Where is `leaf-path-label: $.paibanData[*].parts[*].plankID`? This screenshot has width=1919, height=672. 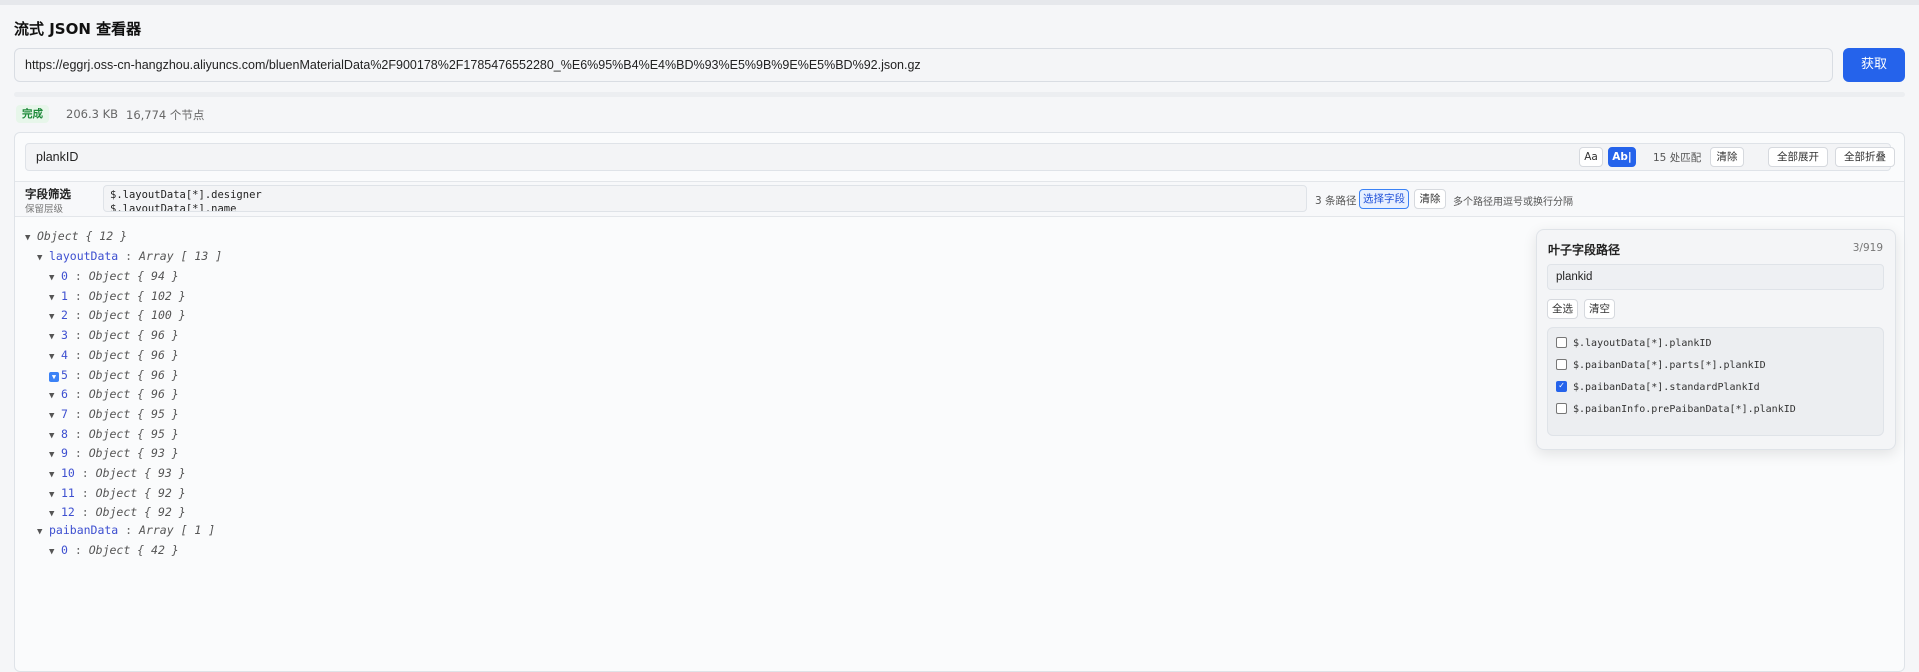 leaf-path-label: $.paibanData[*].parts[*].plankID is located at coordinates (1669, 365).